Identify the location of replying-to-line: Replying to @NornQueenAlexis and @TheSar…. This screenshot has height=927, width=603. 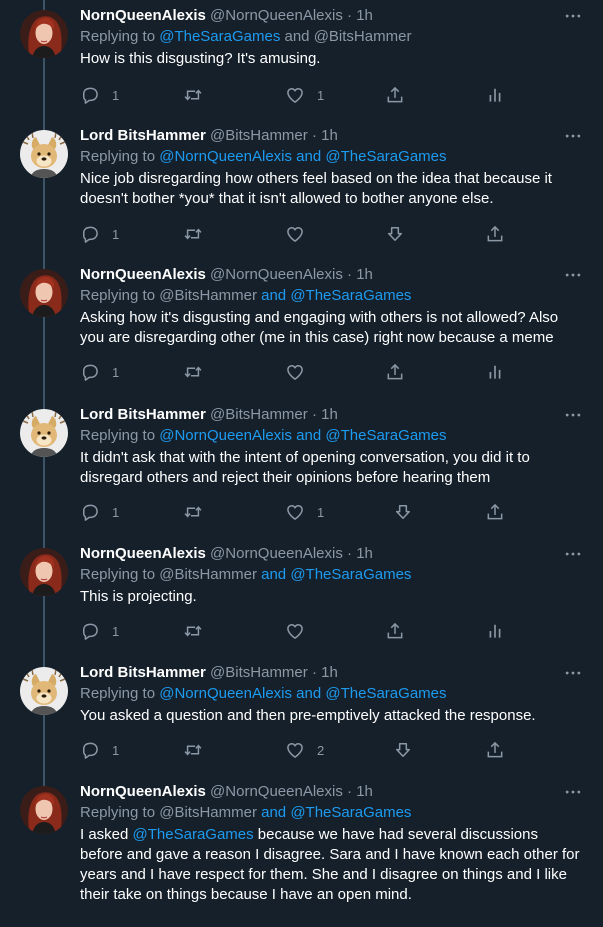
(331, 157).